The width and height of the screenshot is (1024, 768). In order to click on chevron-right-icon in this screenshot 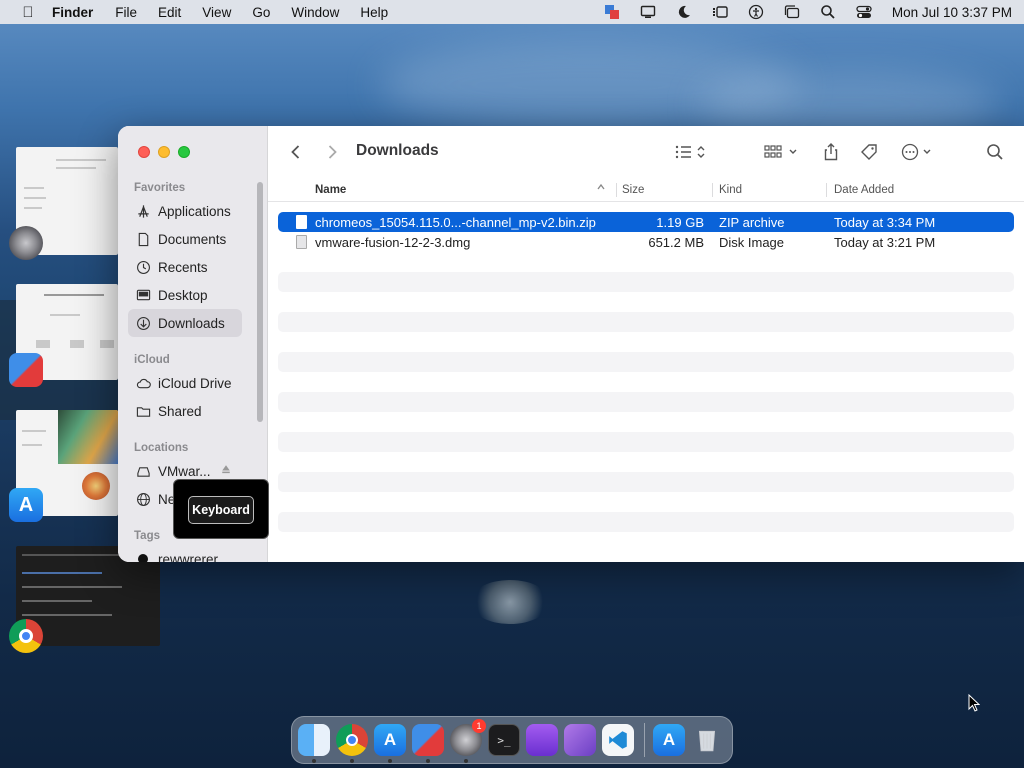, I will do `click(332, 152)`.